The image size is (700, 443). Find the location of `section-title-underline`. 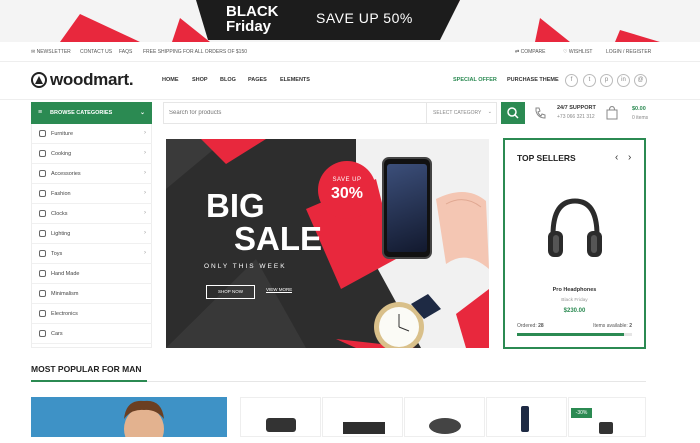

section-title-underline is located at coordinates (89, 381).